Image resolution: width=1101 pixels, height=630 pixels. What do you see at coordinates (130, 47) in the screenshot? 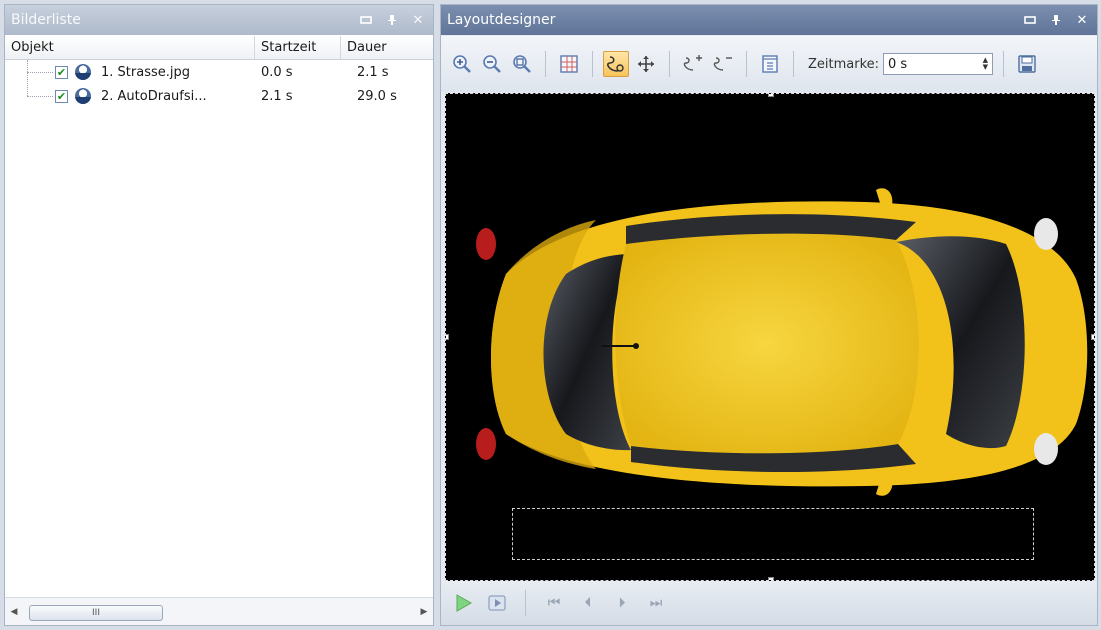
I see `column-header-objekt: Objekt` at bounding box center [130, 47].